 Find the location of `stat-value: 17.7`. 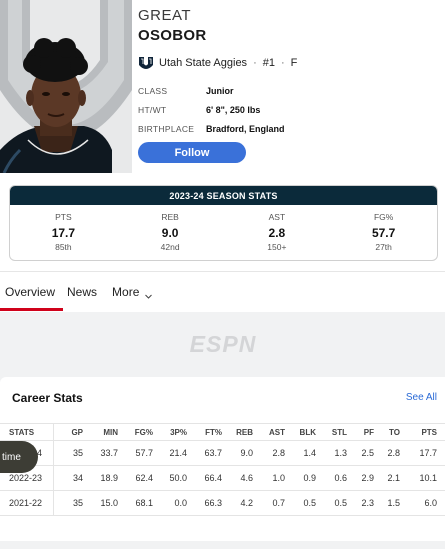

stat-value: 17.7 is located at coordinates (63, 233).